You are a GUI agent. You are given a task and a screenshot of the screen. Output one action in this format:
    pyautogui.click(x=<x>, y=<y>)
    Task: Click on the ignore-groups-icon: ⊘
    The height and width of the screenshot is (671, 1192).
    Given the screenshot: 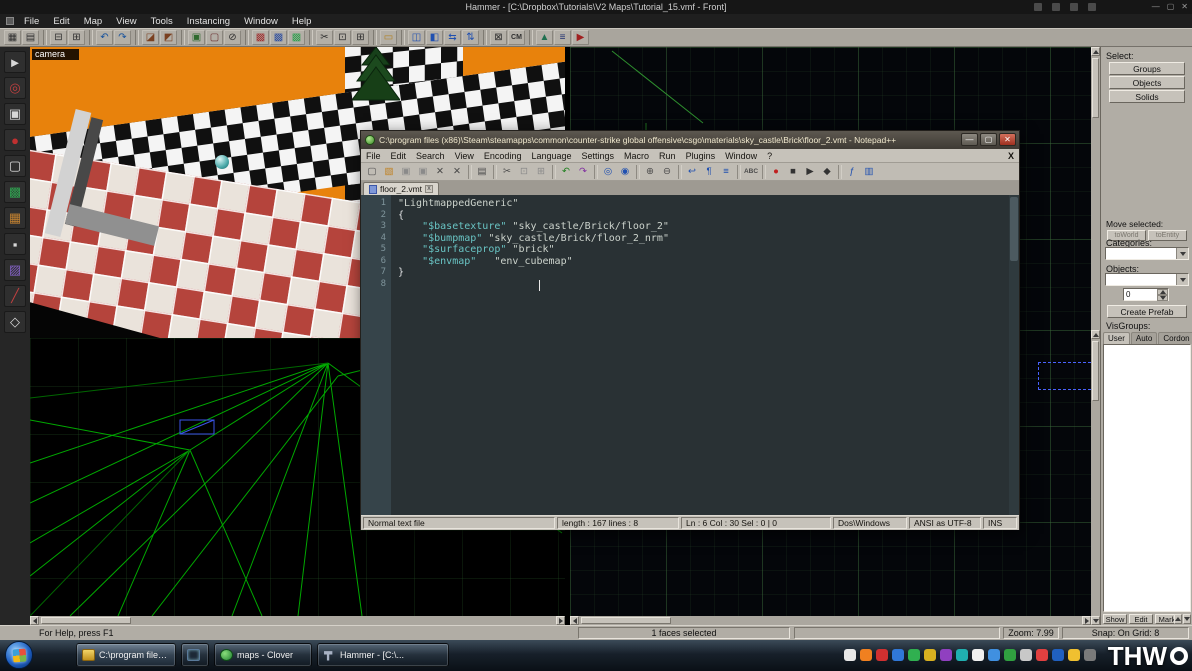 What is the action you would take?
    pyautogui.click(x=232, y=37)
    